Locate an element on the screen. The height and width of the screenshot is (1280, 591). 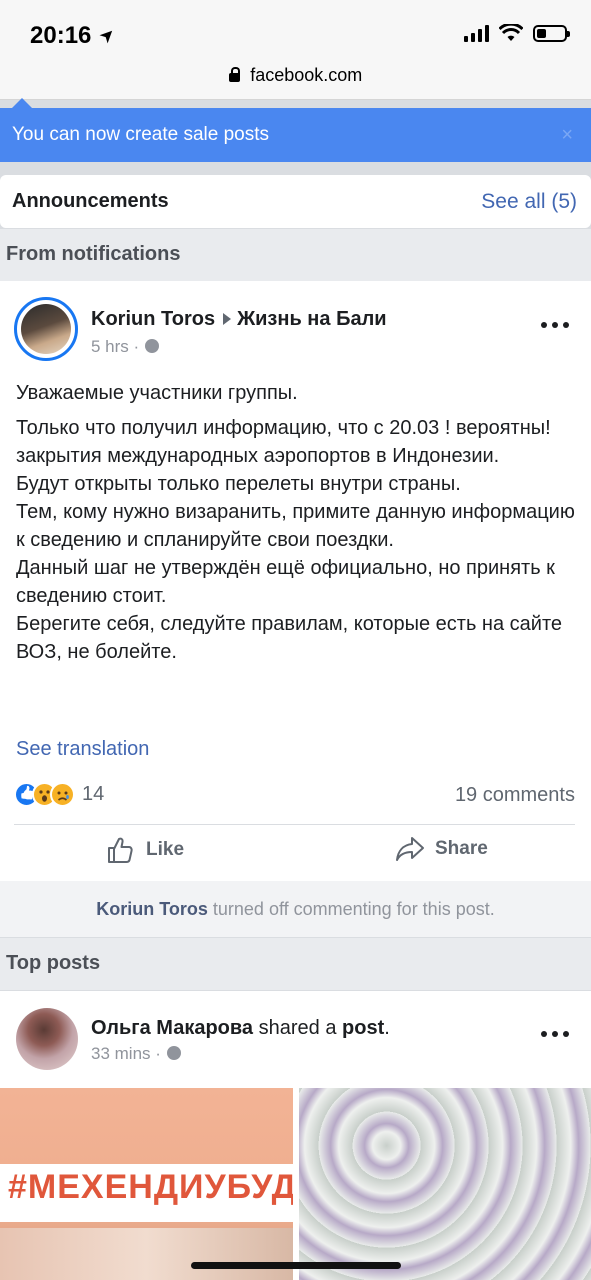
post-image-right is located at coordinates (445, 1184).